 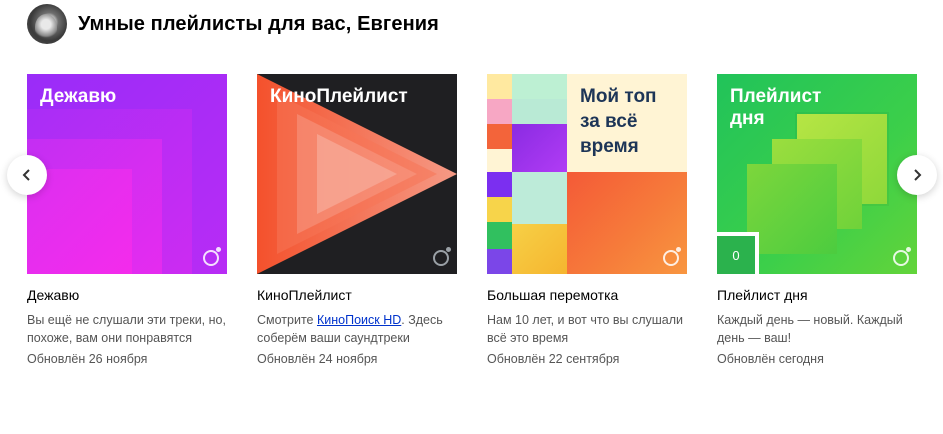 What do you see at coordinates (817, 174) in the screenshot?
I see `playlist-cover: Плейлист дня 0` at bounding box center [817, 174].